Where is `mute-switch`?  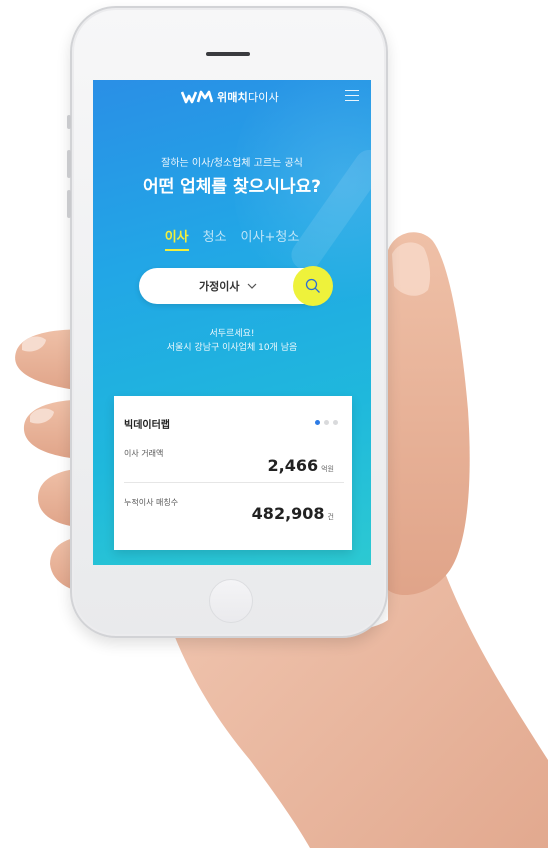
mute-switch is located at coordinates (69, 122).